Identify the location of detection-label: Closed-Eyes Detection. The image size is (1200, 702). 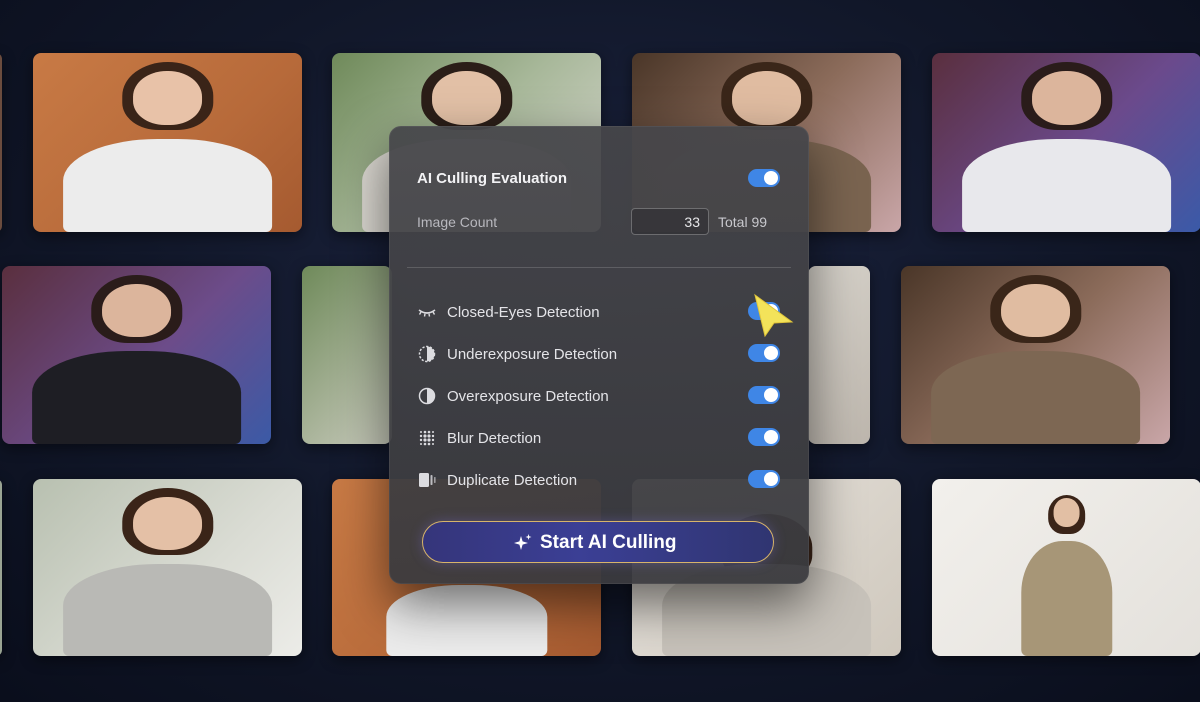
(523, 312).